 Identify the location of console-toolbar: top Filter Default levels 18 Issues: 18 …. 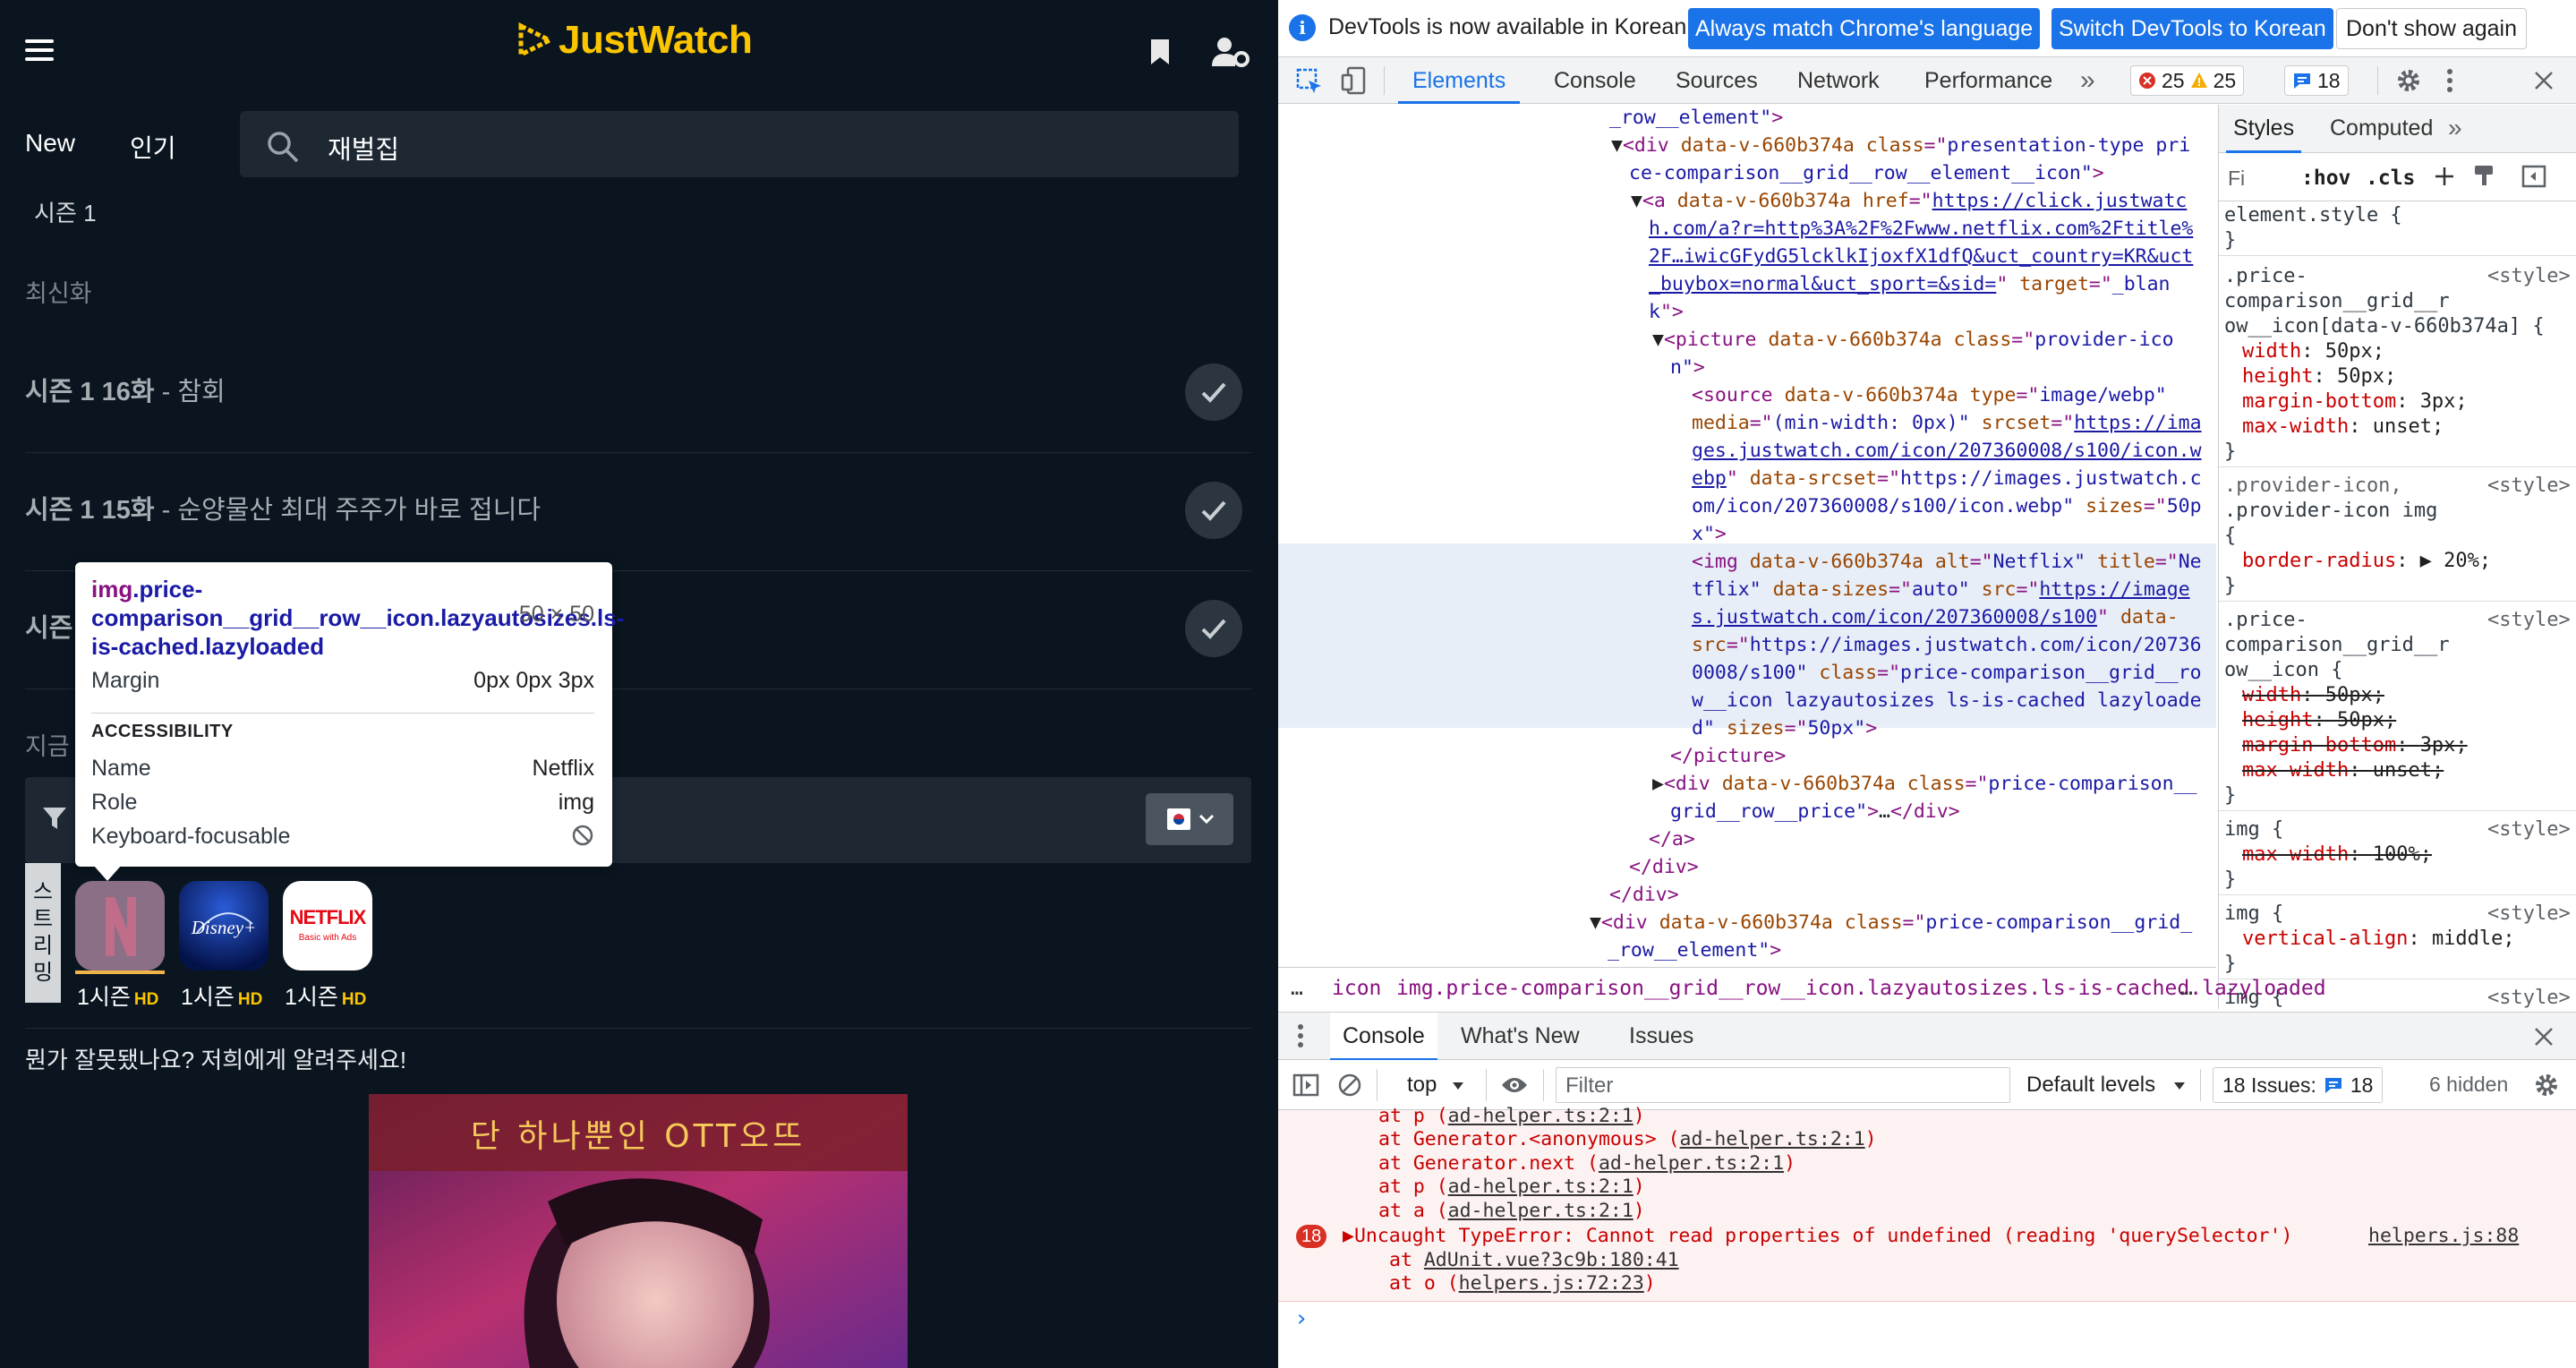
(1927, 1085).